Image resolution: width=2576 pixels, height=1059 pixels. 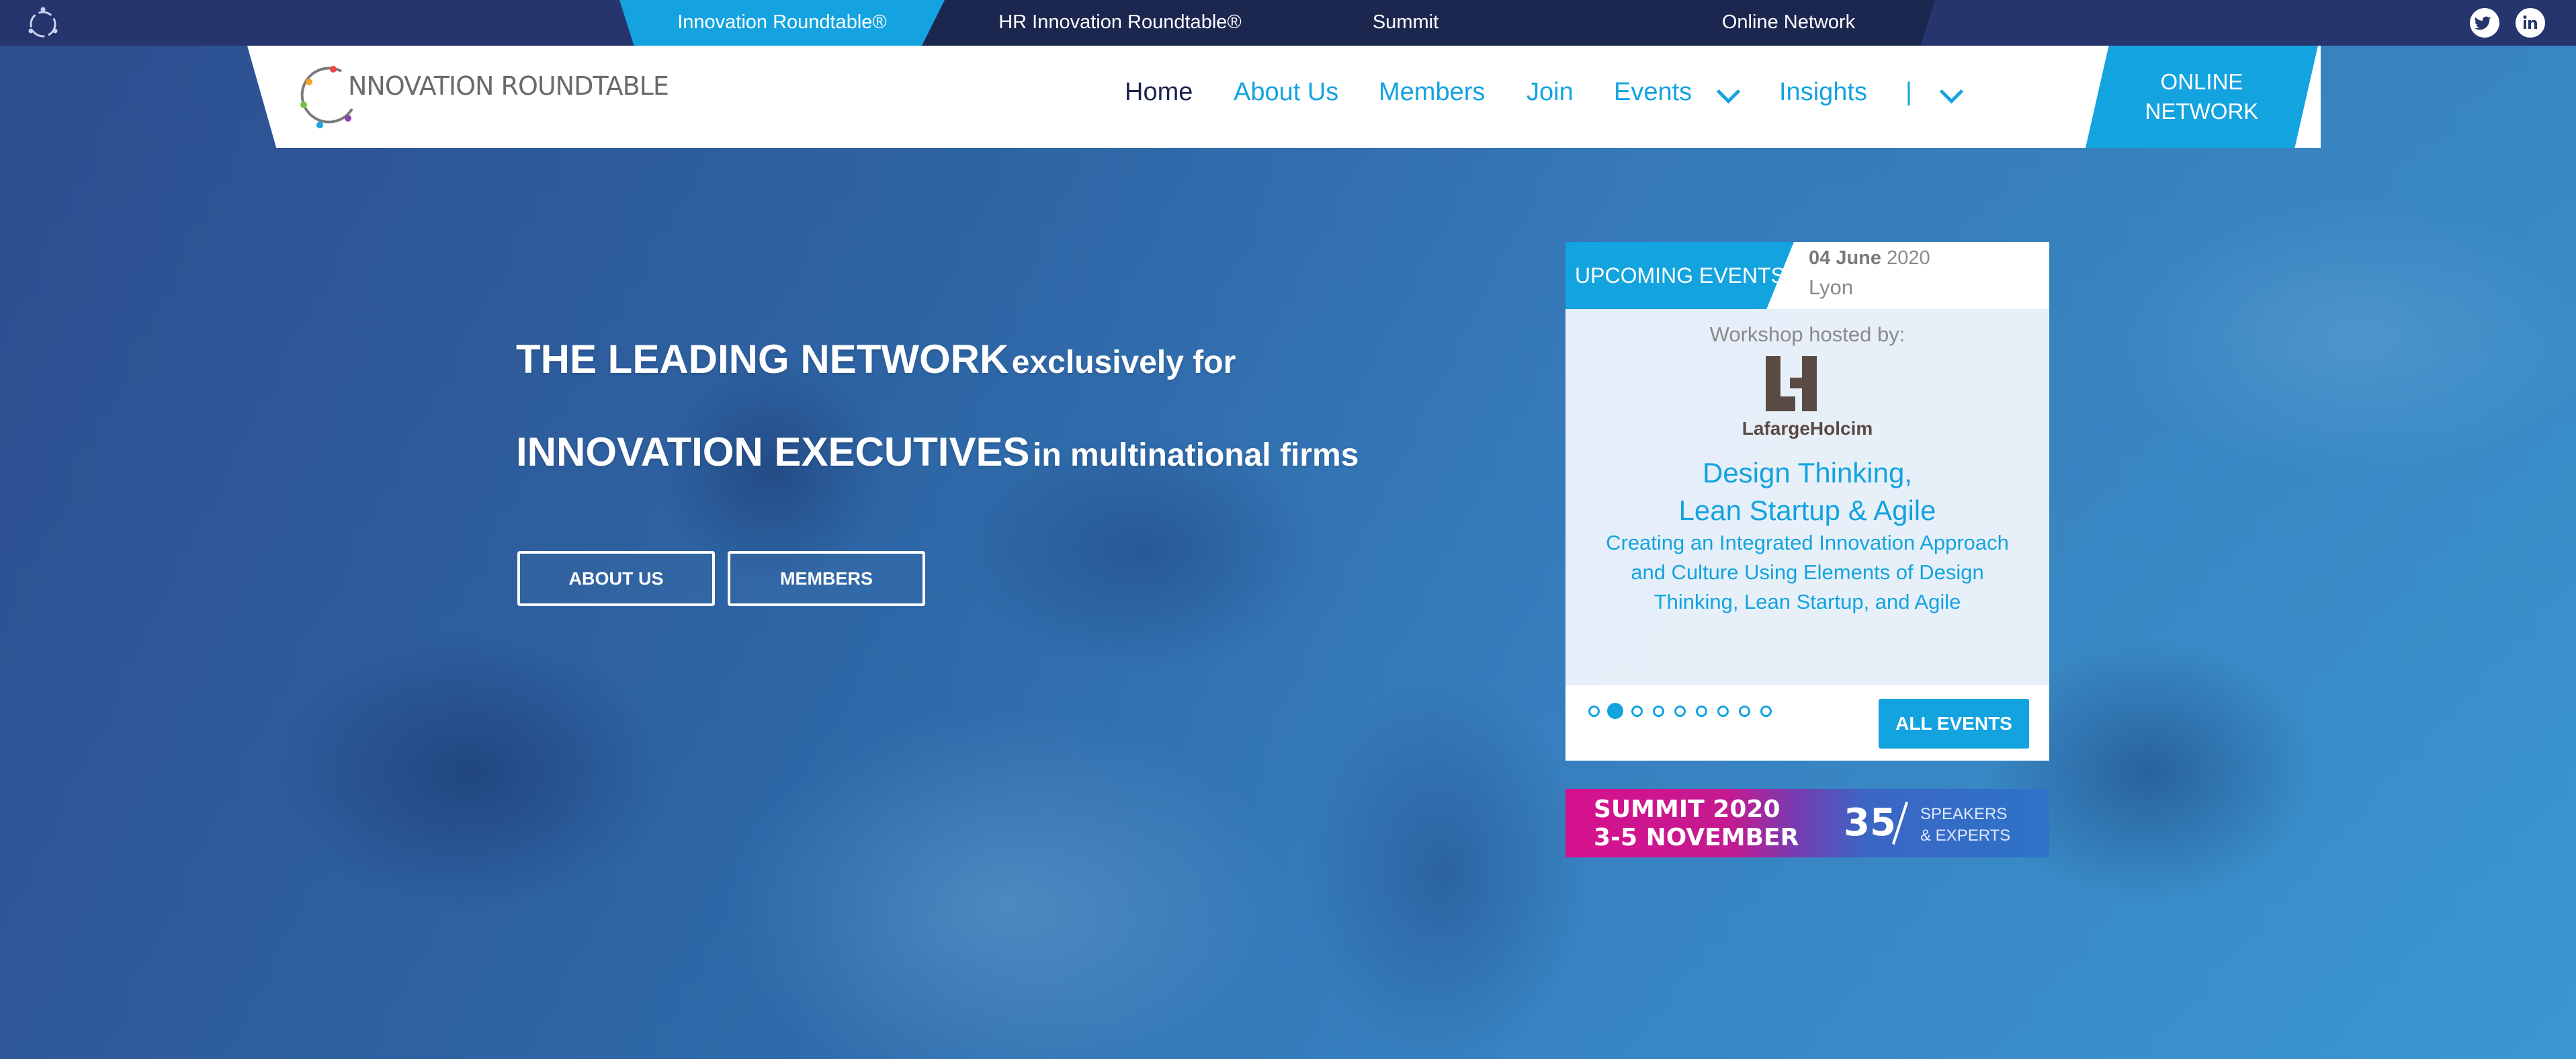 What do you see at coordinates (1550, 92) in the screenshot?
I see `nav-join: Join` at bounding box center [1550, 92].